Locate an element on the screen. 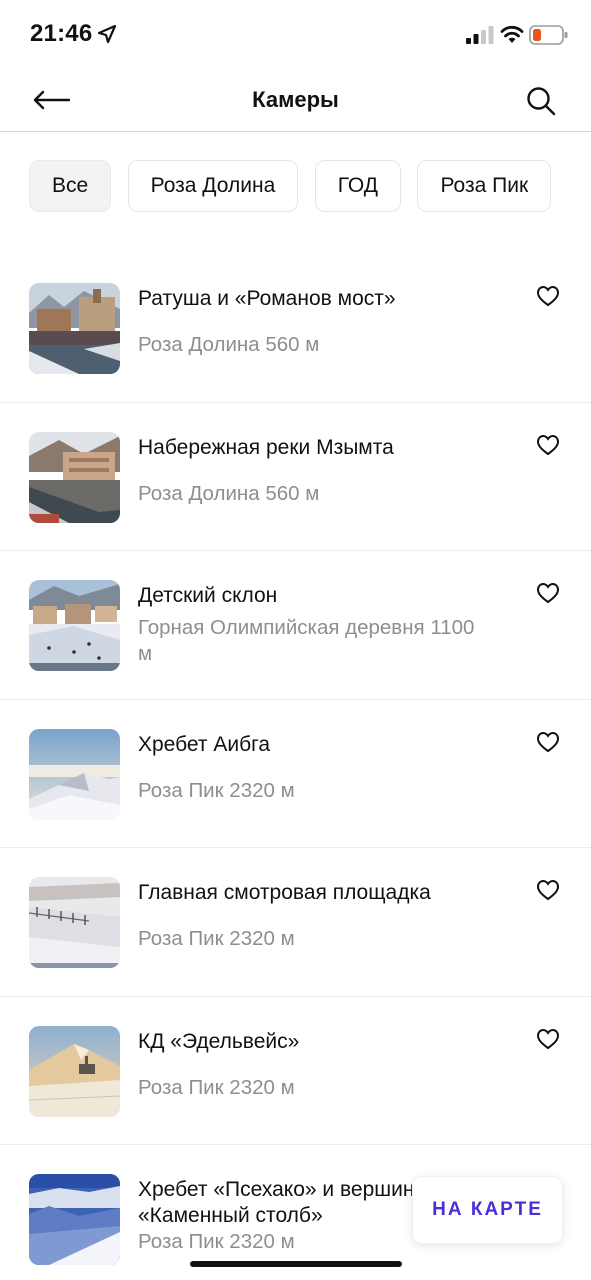 The height and width of the screenshot is (1280, 591). filter-chip-roza-dolina: Роза Долина is located at coordinates (213, 186).